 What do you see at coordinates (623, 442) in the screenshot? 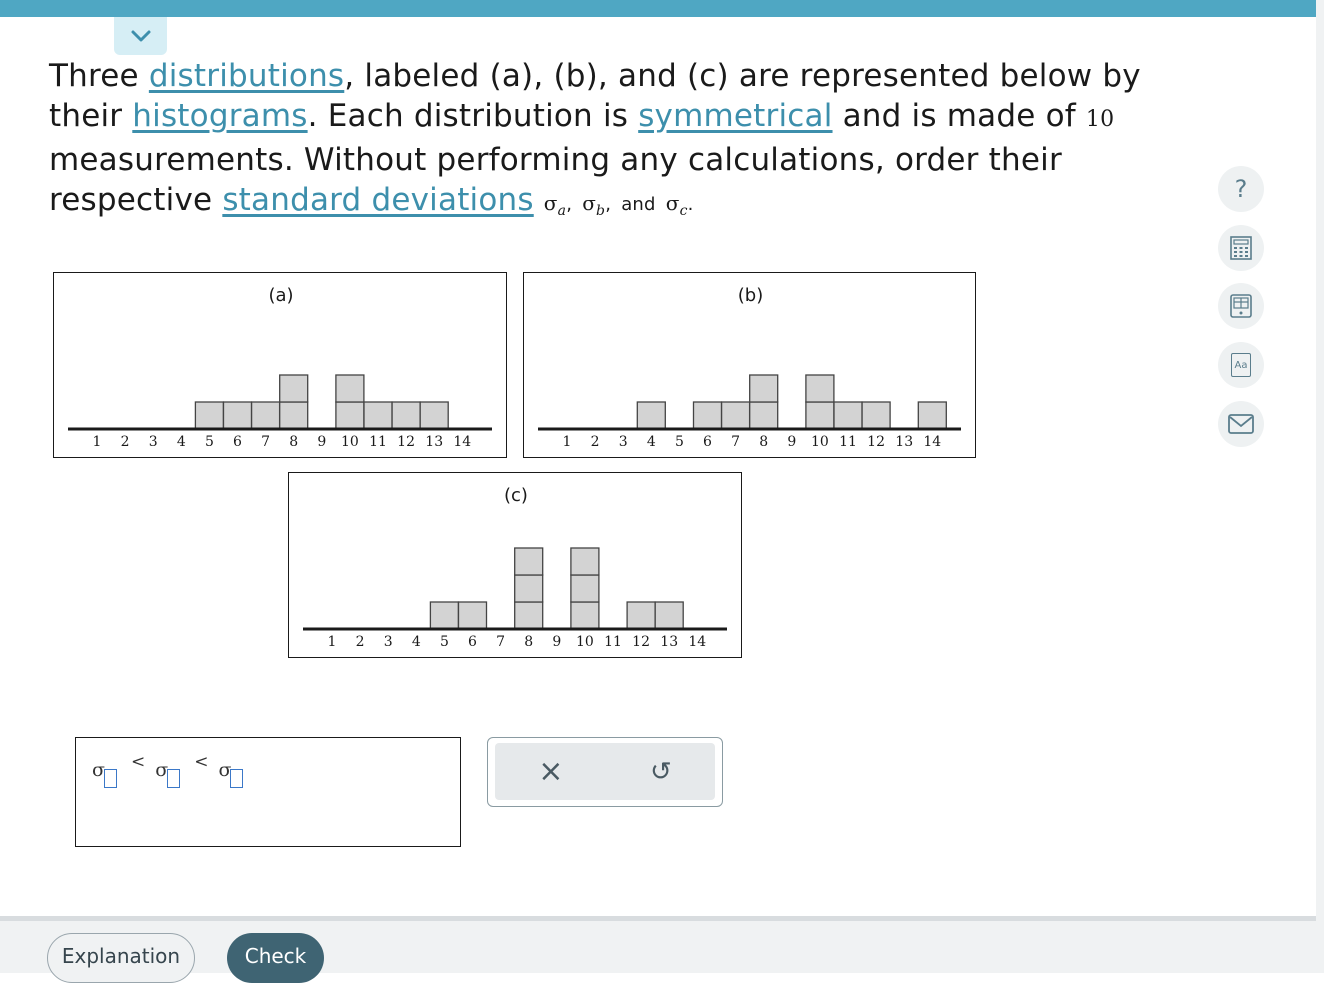
I see `histogram-b-tick-3: 3` at bounding box center [623, 442].